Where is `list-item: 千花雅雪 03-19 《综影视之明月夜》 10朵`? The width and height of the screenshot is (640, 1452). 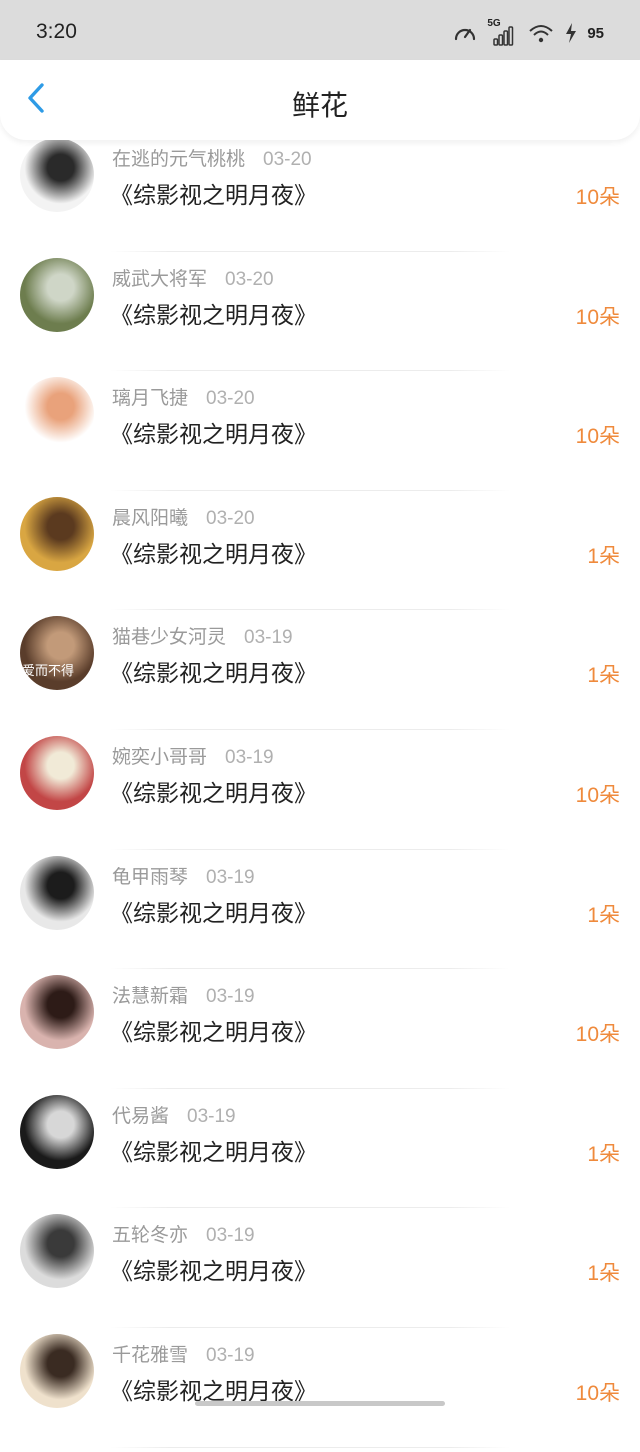 list-item: 千花雅雪 03-19 《综影视之明月夜》 10朵 is located at coordinates (320, 1392).